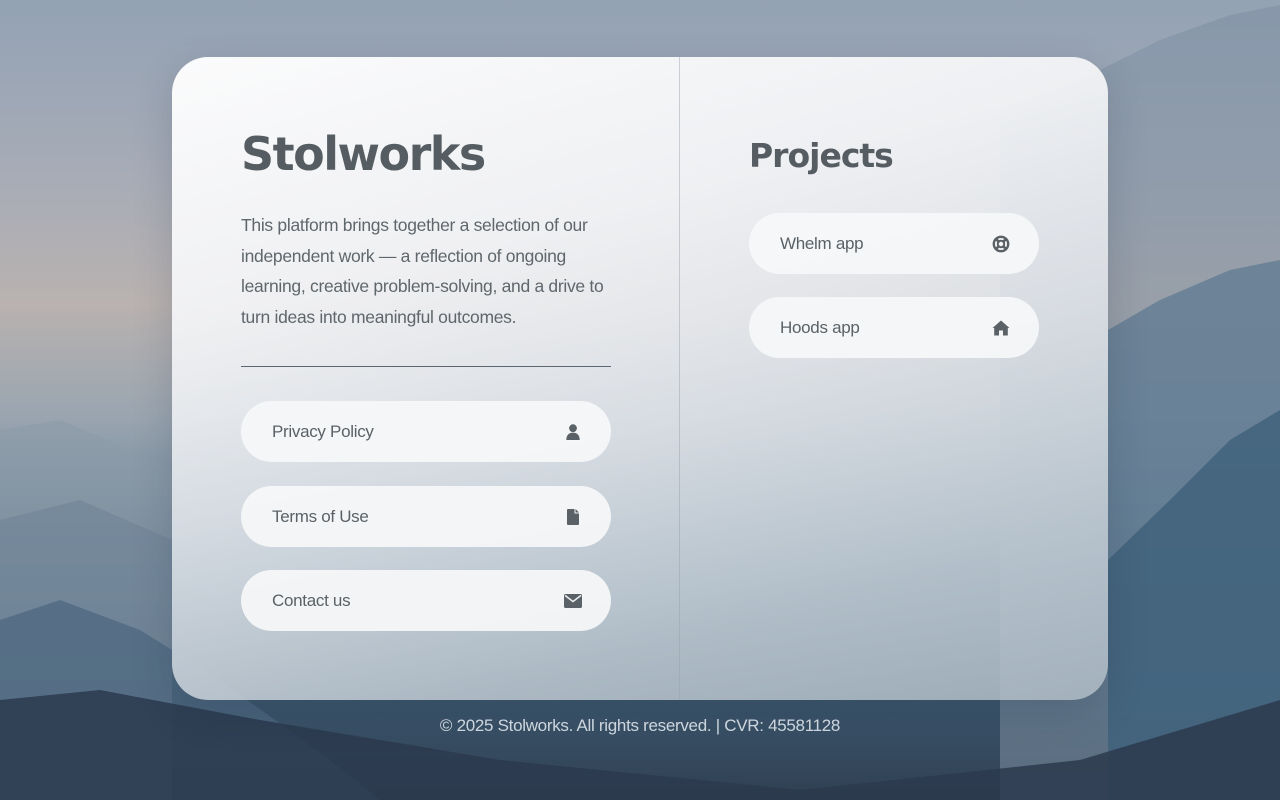 Image resolution: width=1280 pixels, height=800 pixels. Describe the element at coordinates (821, 155) in the screenshot. I see `projects-title: Projects` at that location.